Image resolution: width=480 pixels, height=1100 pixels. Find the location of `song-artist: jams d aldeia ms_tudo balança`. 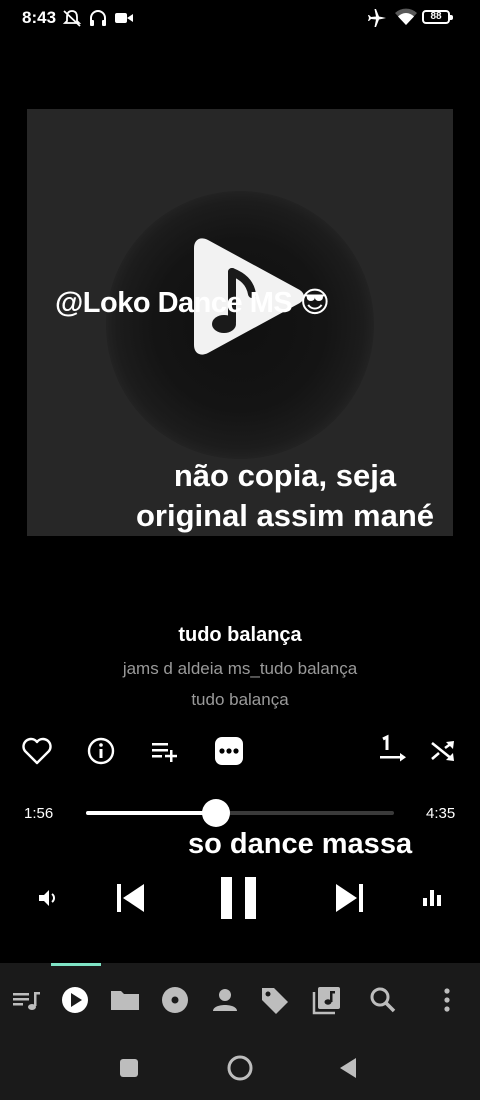

song-artist: jams d aldeia ms_tudo balança is located at coordinates (240, 669).